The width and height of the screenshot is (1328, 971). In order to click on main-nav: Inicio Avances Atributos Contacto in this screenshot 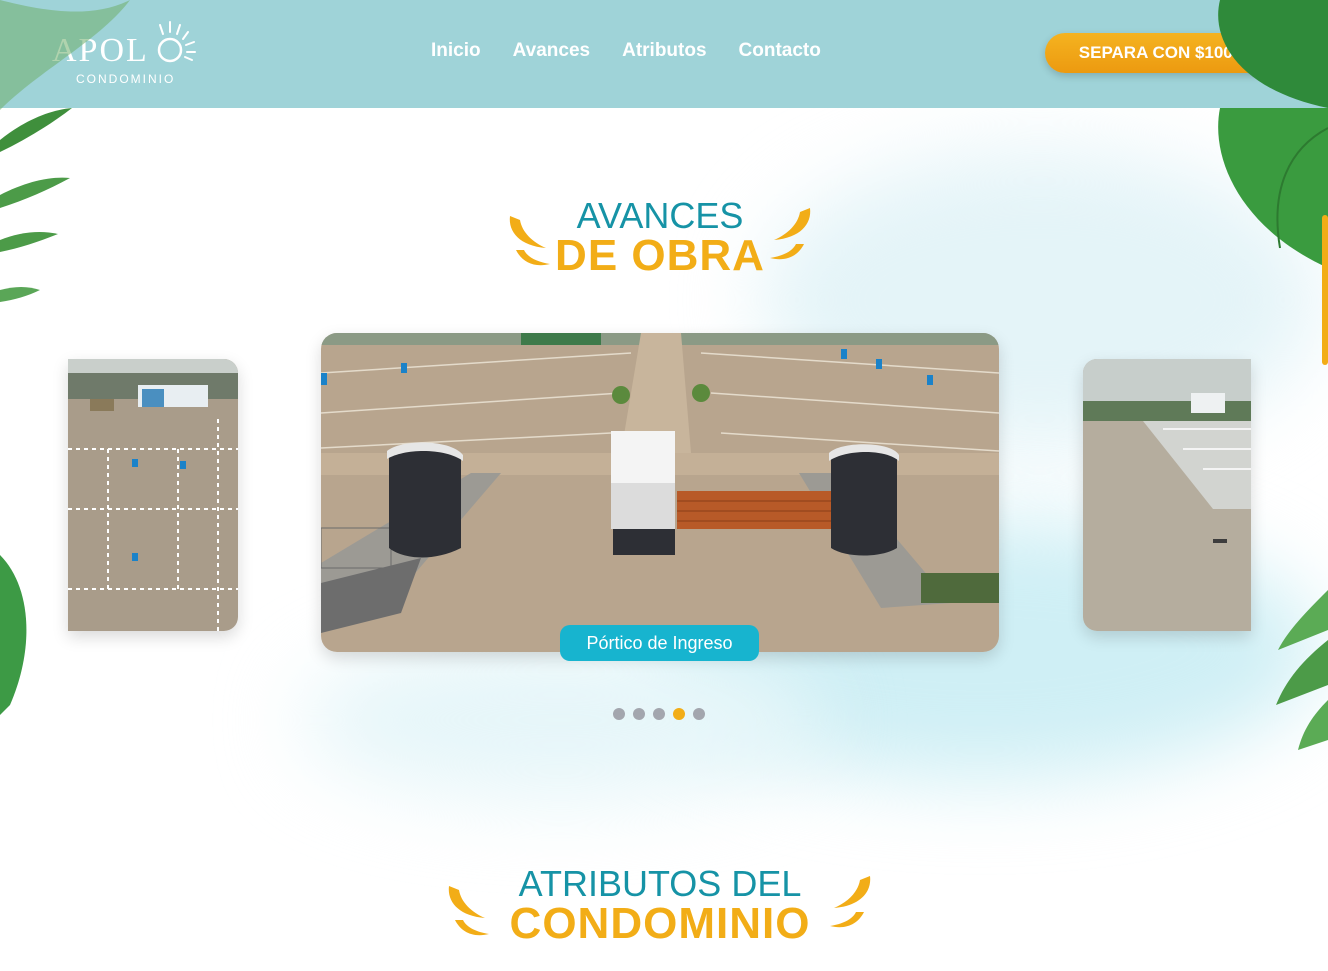, I will do `click(626, 51)`.